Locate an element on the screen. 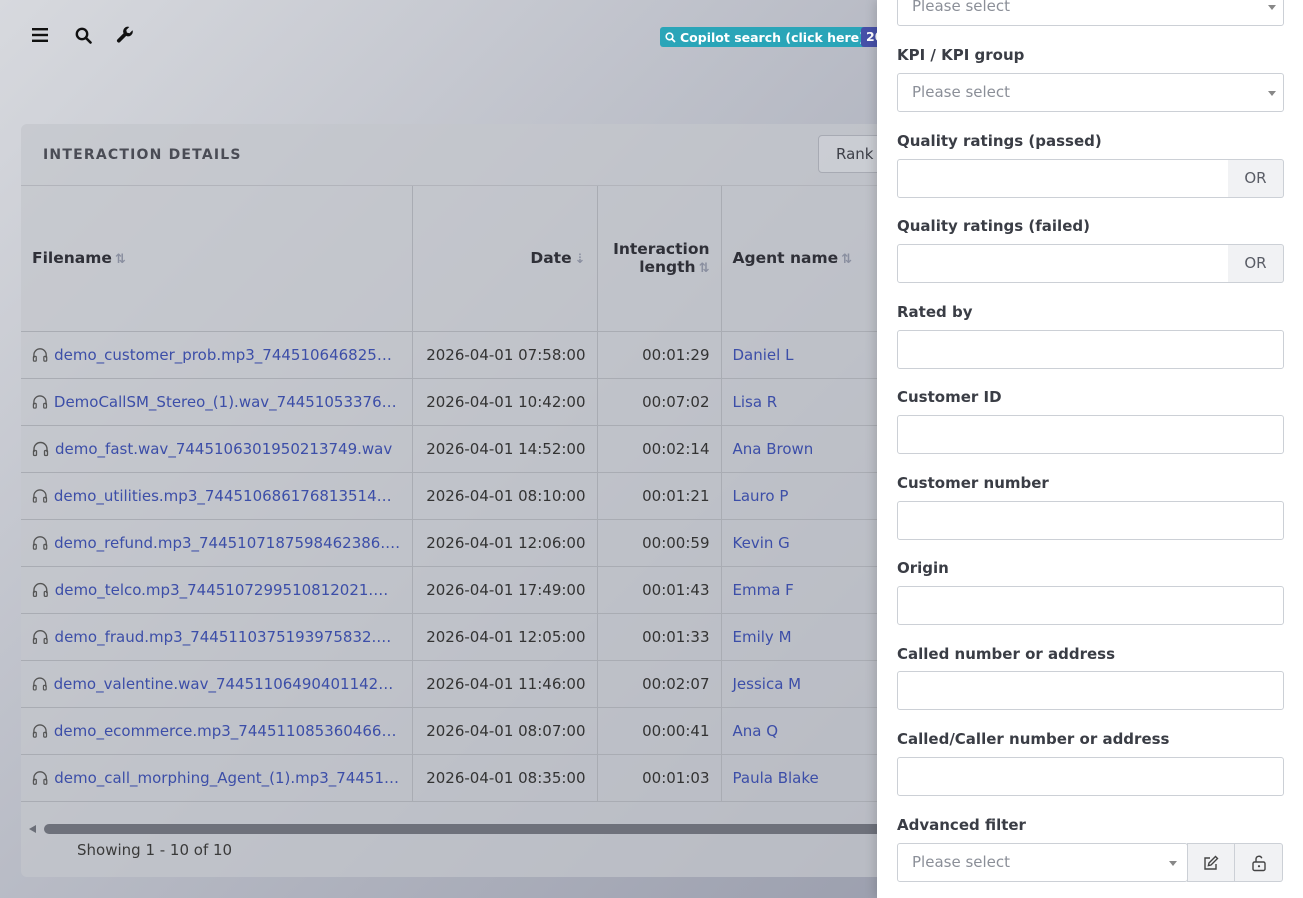  top-select: Please select is located at coordinates (1090, 13).